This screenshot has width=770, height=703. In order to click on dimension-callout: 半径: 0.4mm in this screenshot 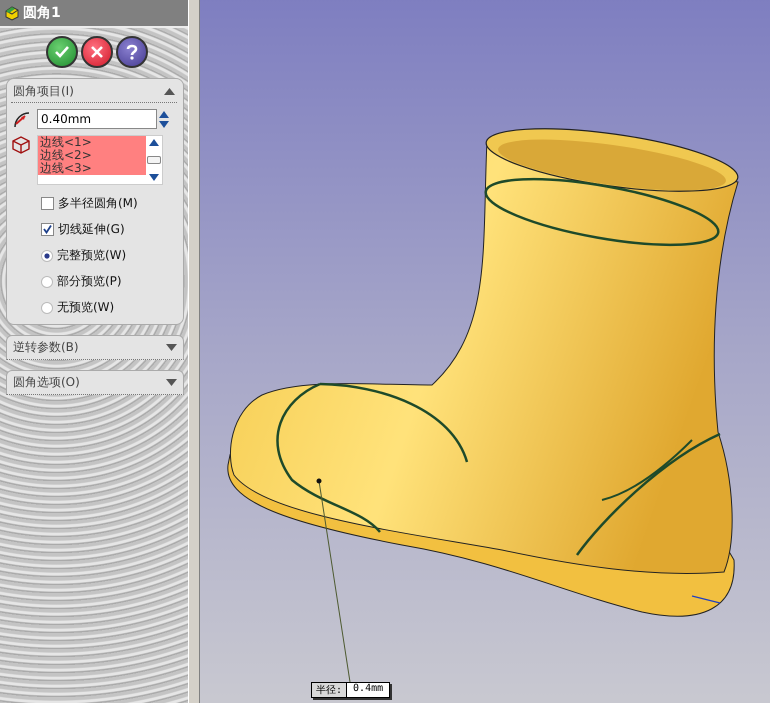, I will do `click(350, 690)`.